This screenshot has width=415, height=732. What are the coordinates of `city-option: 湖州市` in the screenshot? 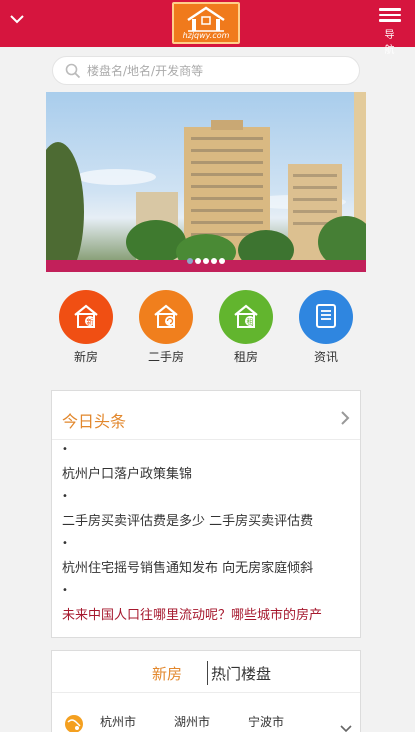 It's located at (192, 721).